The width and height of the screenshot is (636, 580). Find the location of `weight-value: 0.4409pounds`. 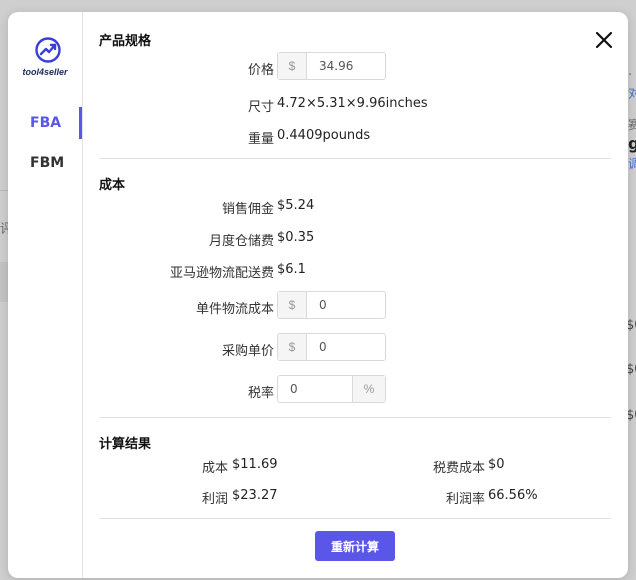

weight-value: 0.4409pounds is located at coordinates (324, 135).